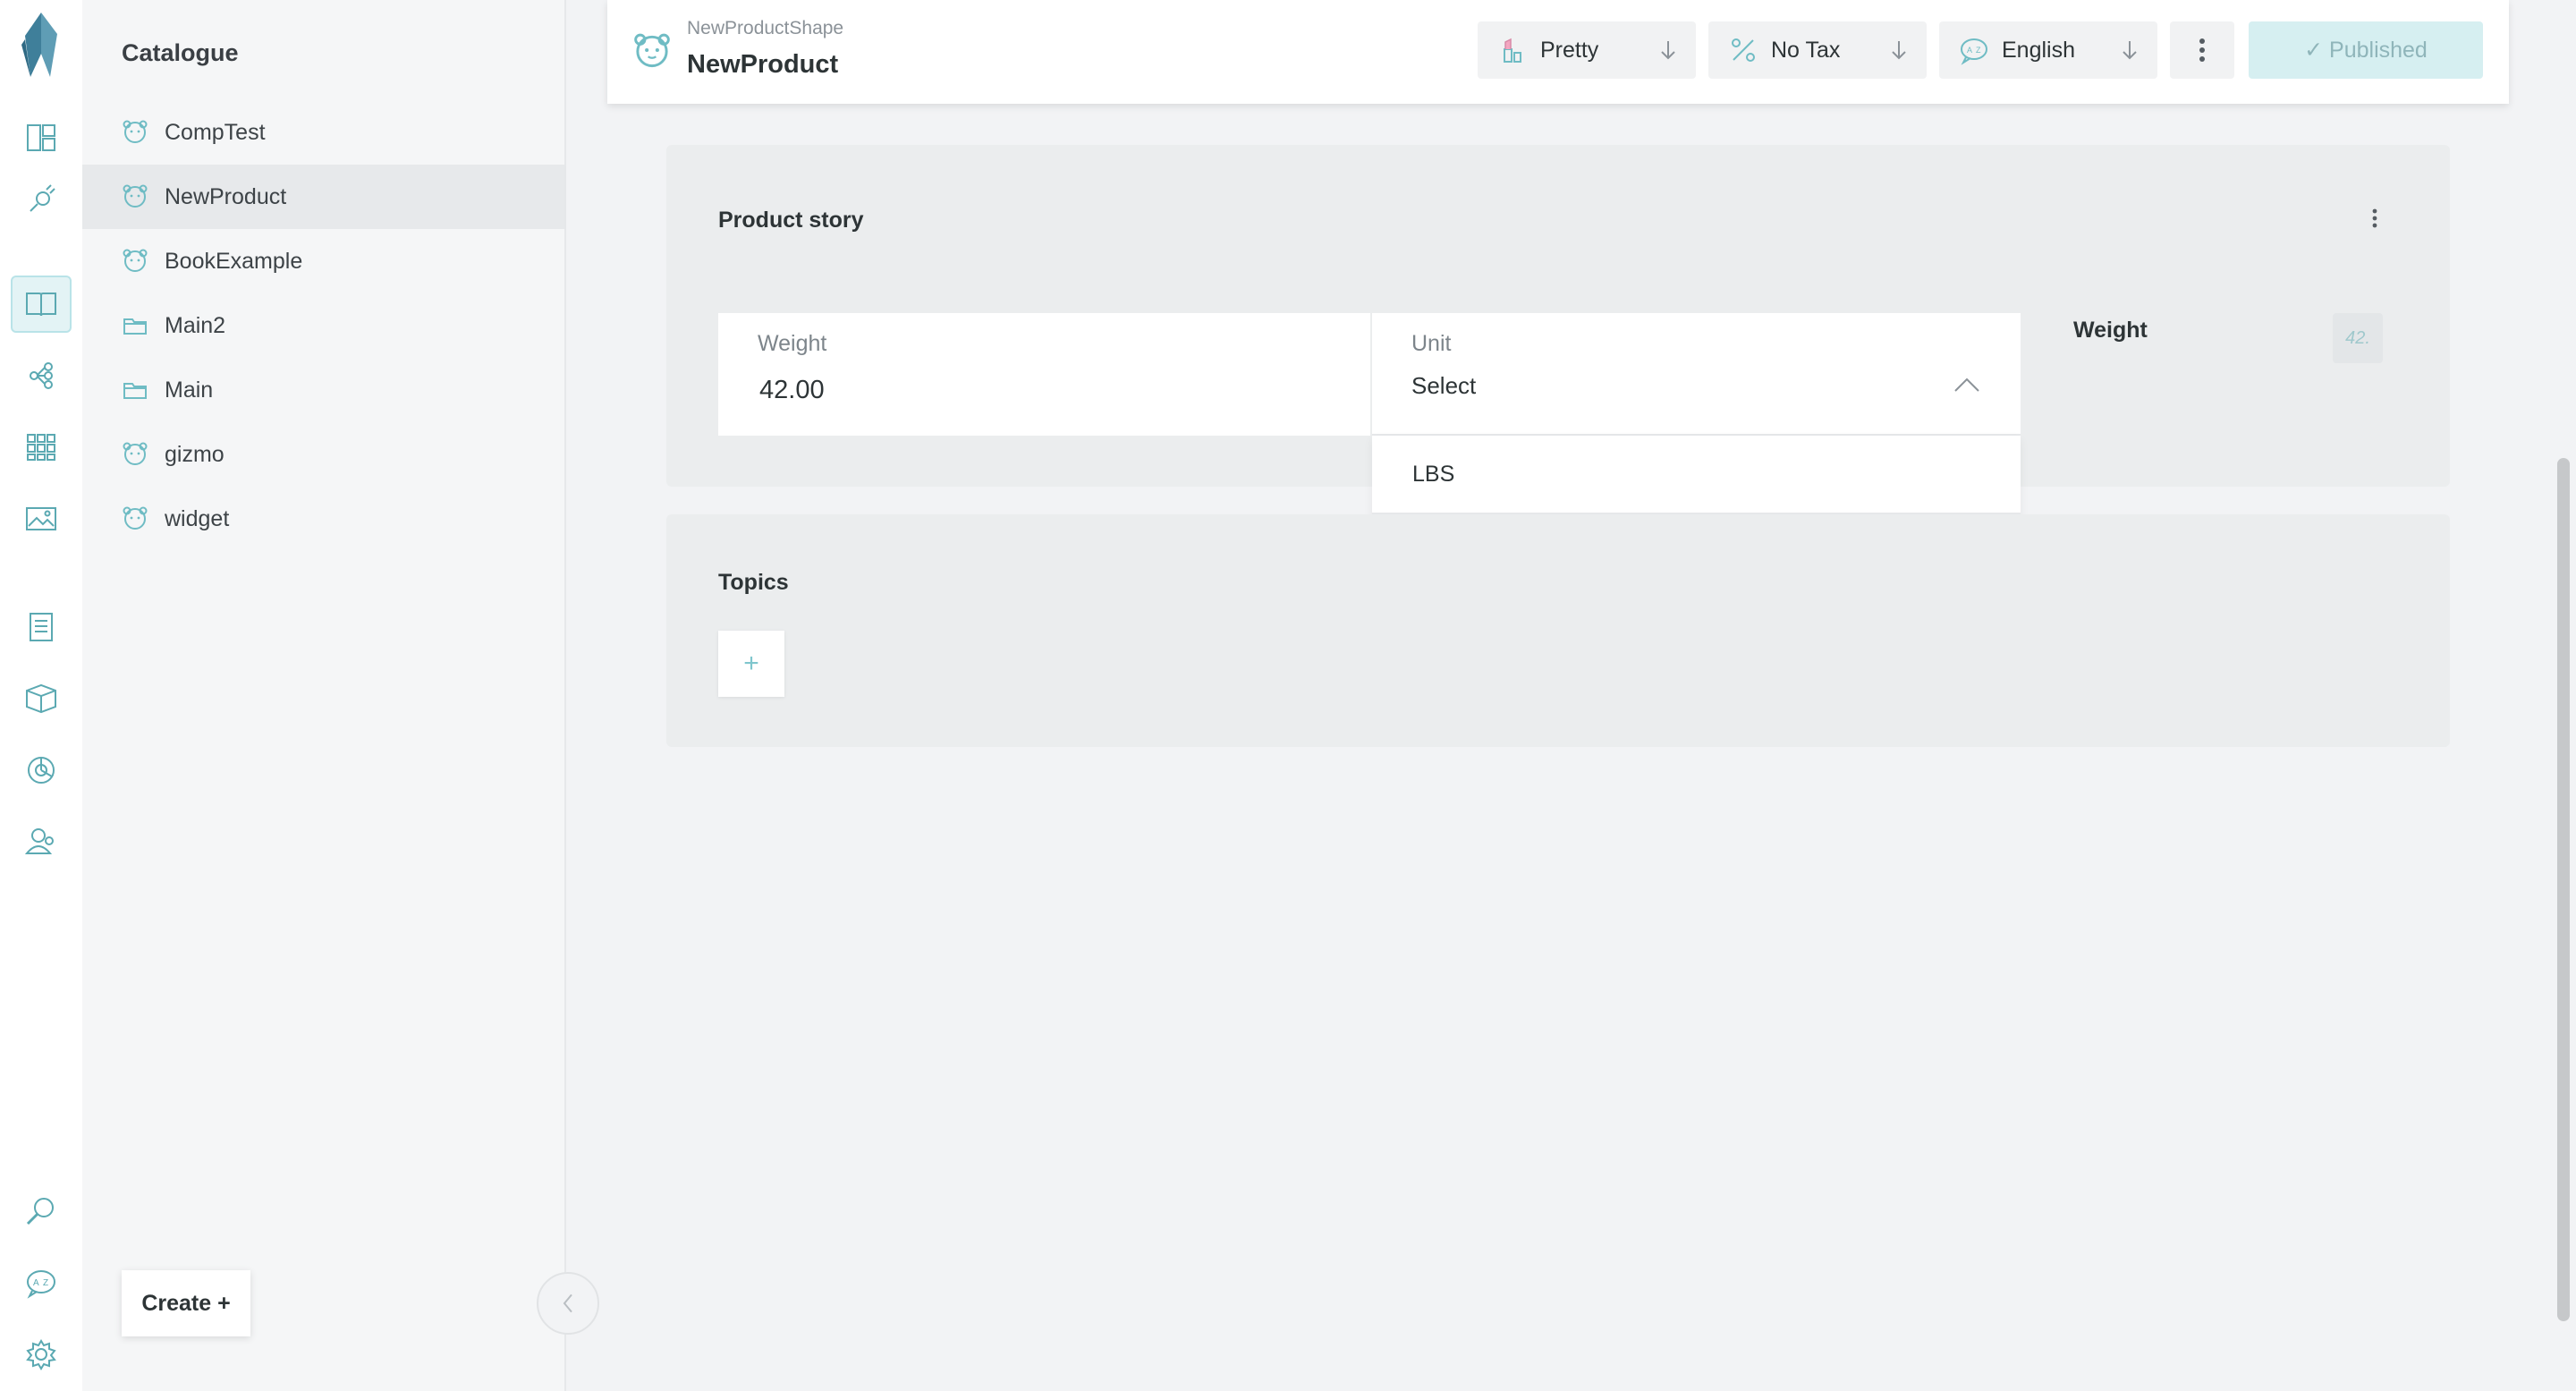 The width and height of the screenshot is (2576, 1391). Describe the element at coordinates (41, 518) in the screenshot. I see `image-icon` at that location.